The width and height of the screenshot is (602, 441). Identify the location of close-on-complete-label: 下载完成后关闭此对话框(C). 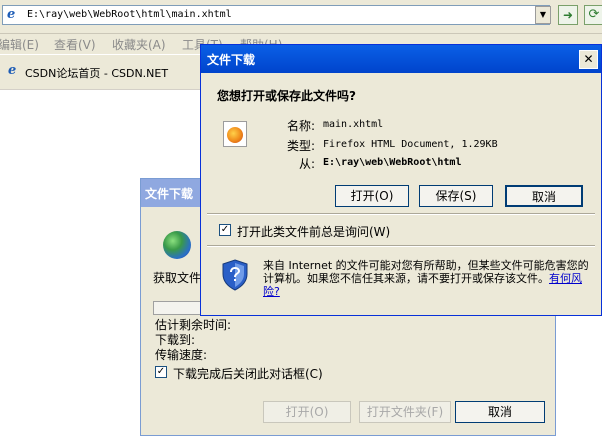
(248, 374).